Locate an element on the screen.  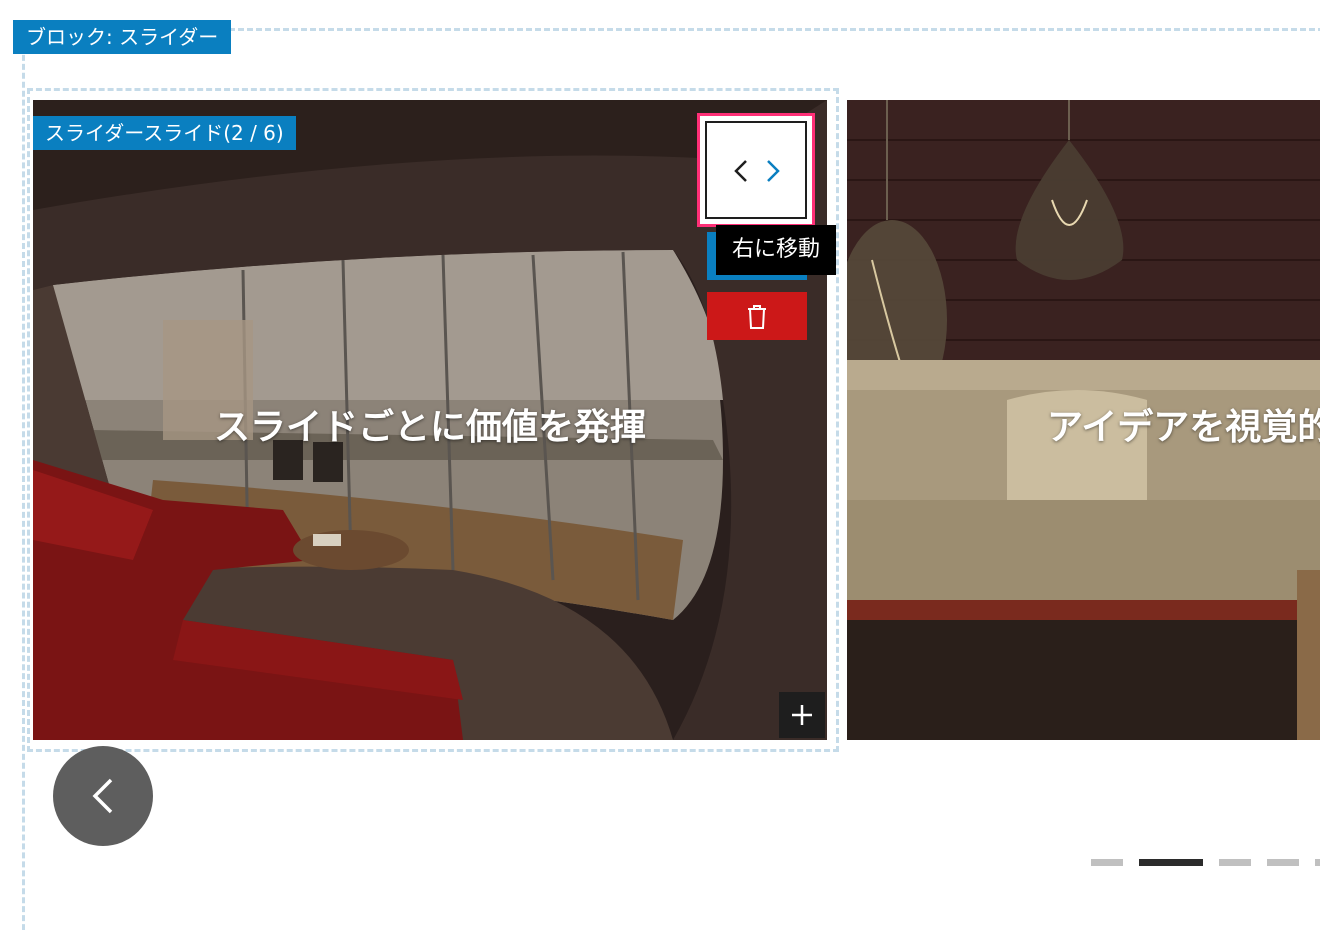
trash-icon is located at coordinates (757, 317).